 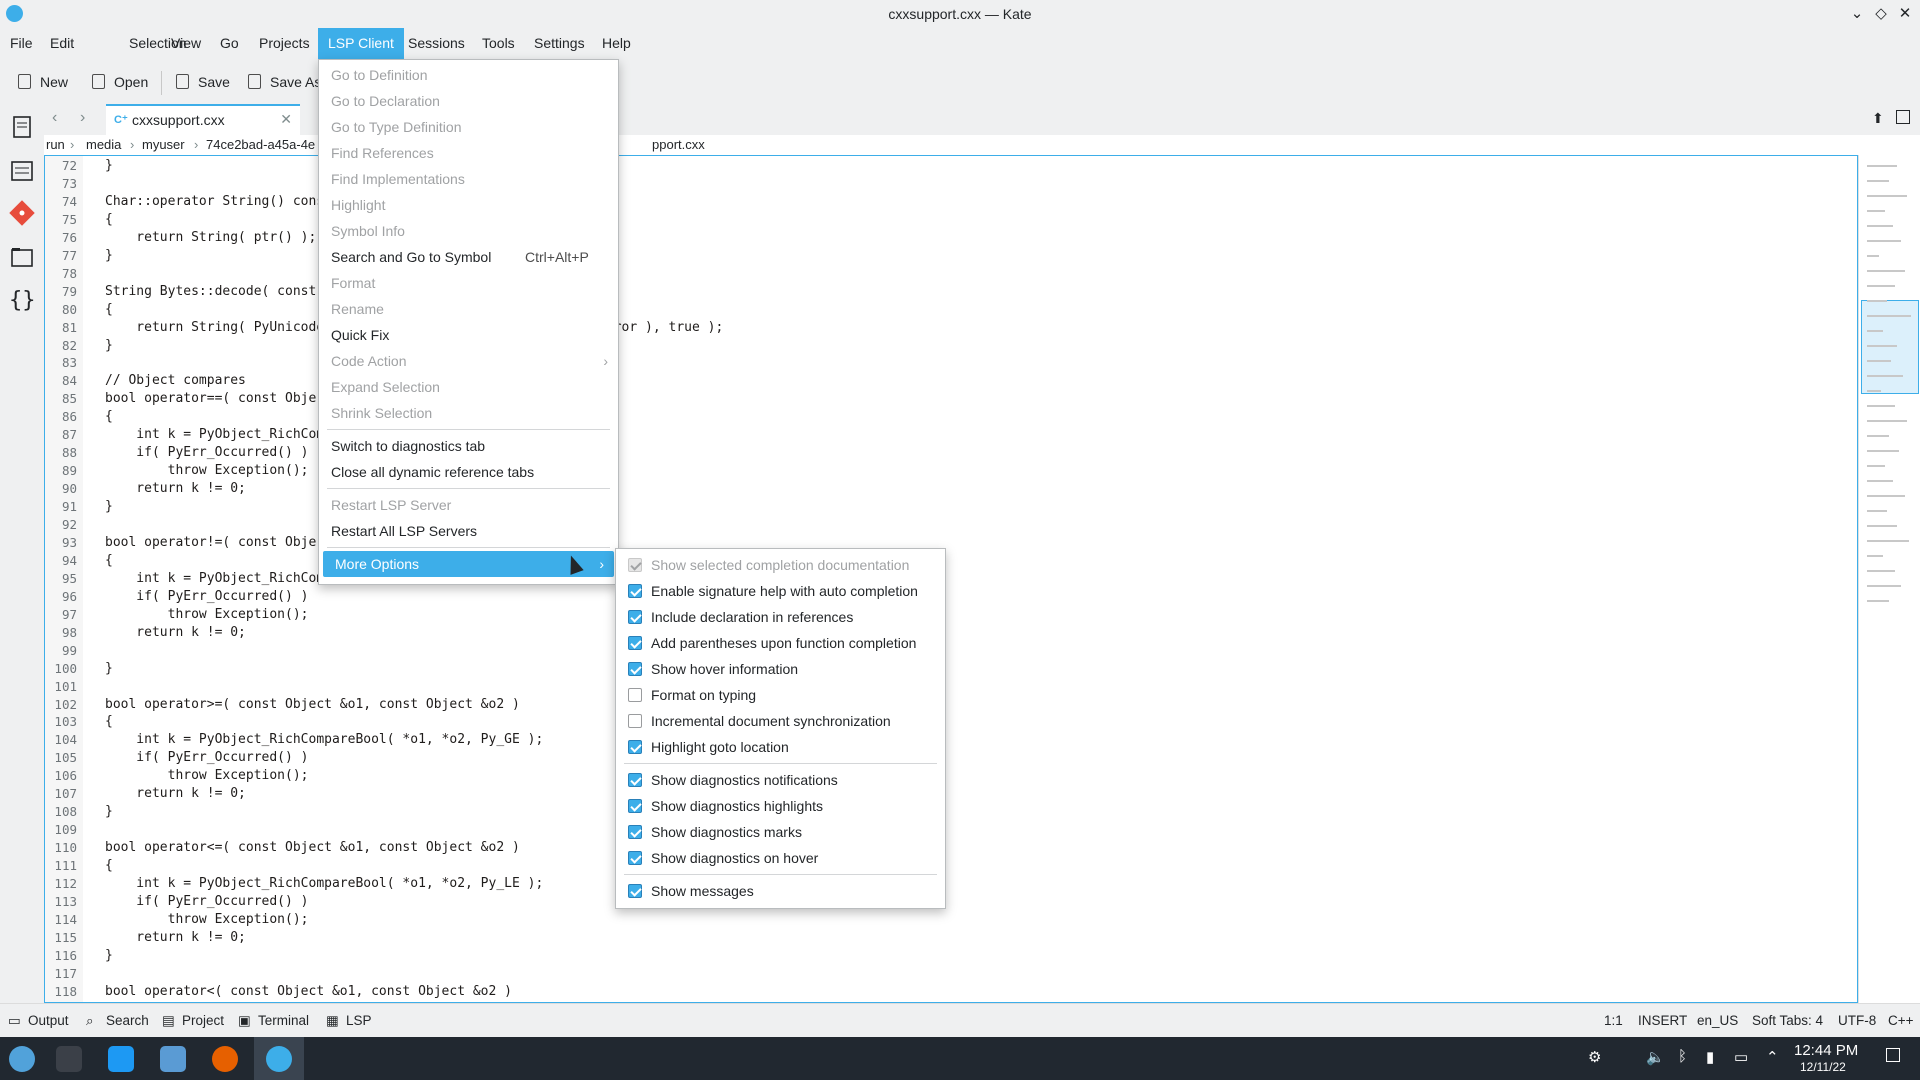 I want to click on fedora-launcher-icon, so click(x=22, y=1059).